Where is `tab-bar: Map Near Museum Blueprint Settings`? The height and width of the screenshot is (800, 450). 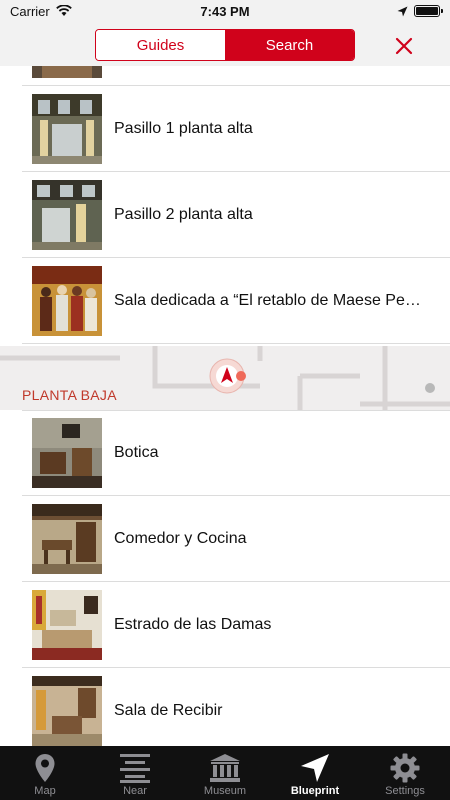
tab-bar: Map Near Museum Blueprint Settings is located at coordinates (225, 773).